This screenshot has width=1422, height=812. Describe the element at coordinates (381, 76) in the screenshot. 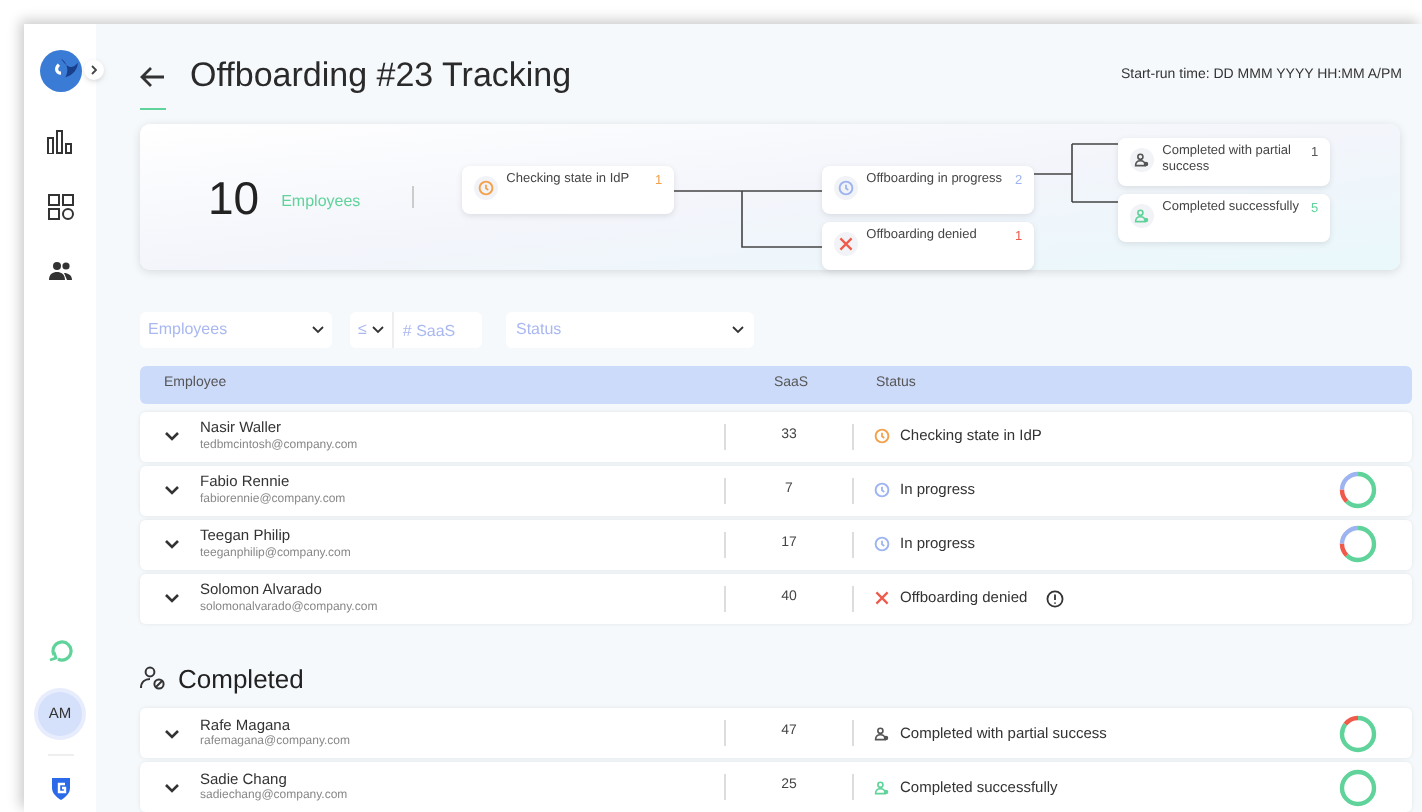

I see `page-title: Offboarding #23 Tracking` at that location.